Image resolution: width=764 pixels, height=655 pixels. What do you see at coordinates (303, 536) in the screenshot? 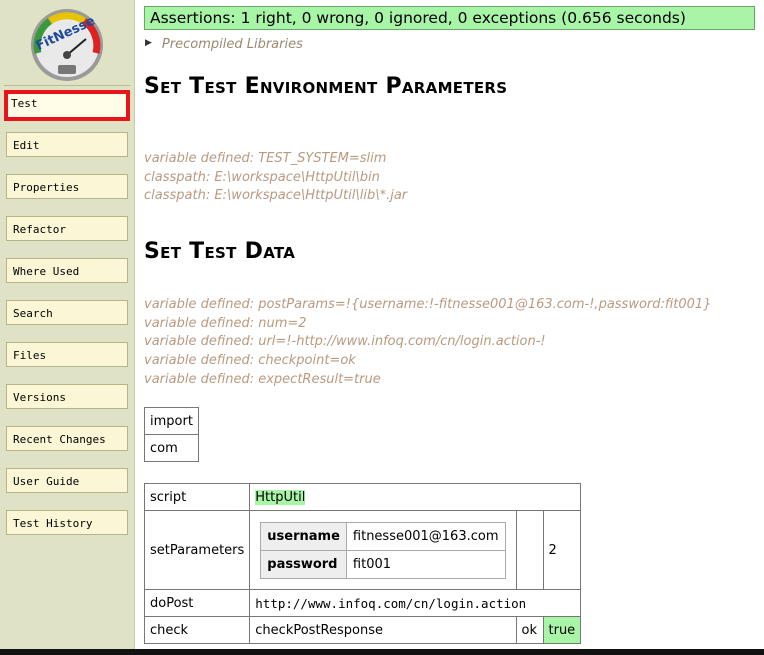
I see `param-key-cell: username` at bounding box center [303, 536].